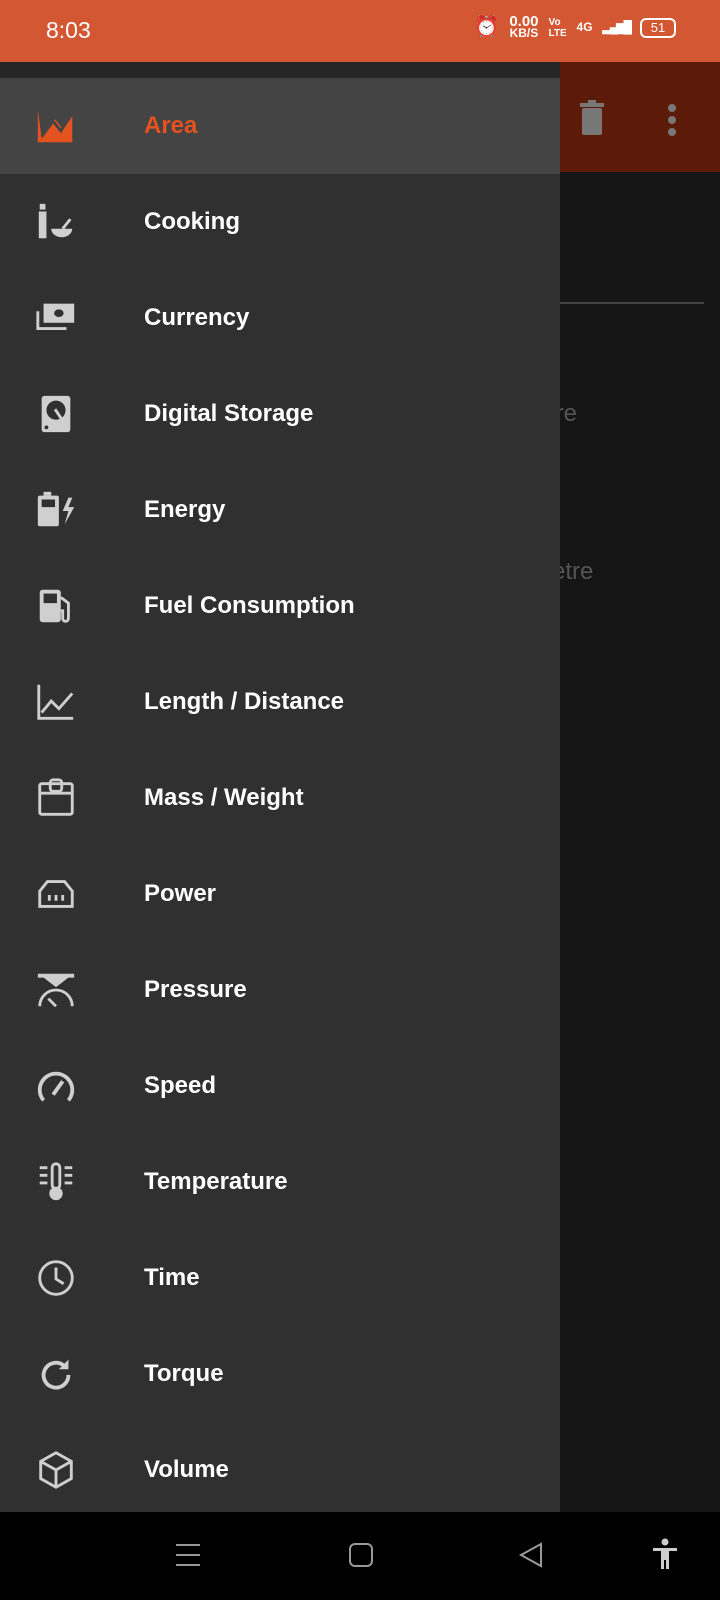 The width and height of the screenshot is (720, 1600). I want to click on drawer-item-label: Power, so click(180, 893).